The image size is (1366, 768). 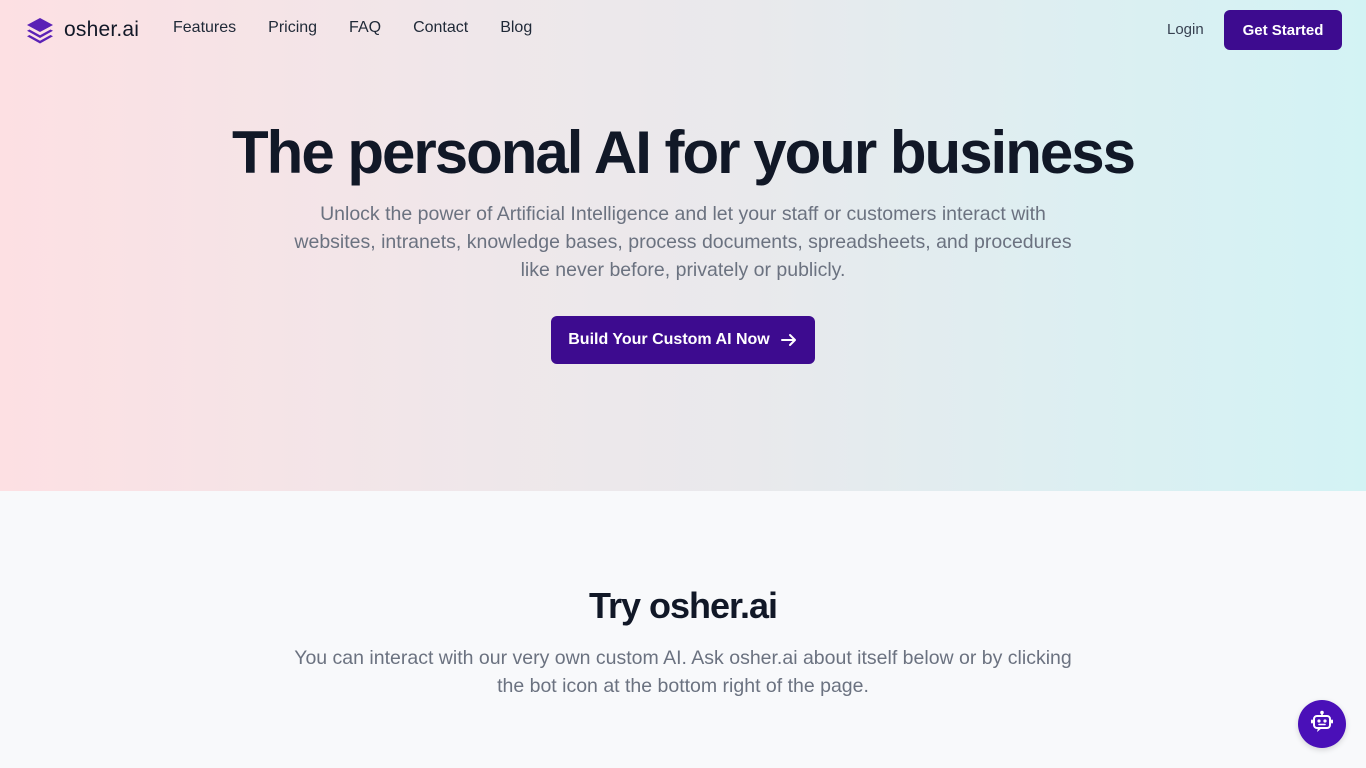 I want to click on nav-link-contact: Contact, so click(x=440, y=28).